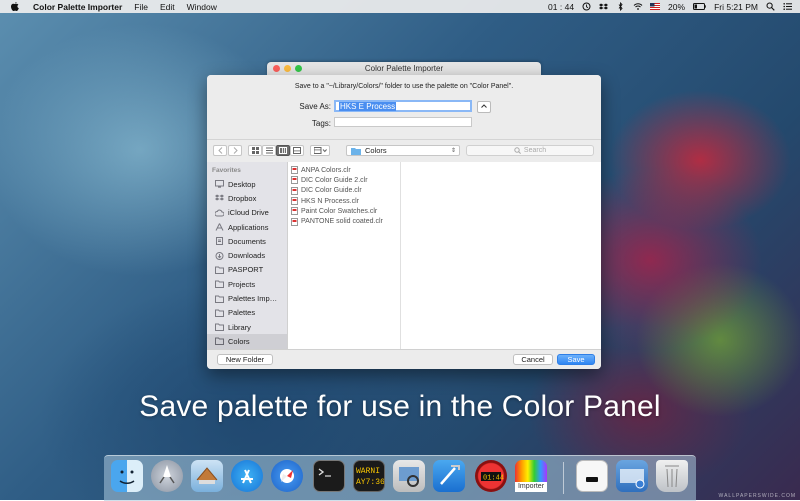 The image size is (800, 501). I want to click on file-item: ANPA Colors.clr, so click(344, 170).